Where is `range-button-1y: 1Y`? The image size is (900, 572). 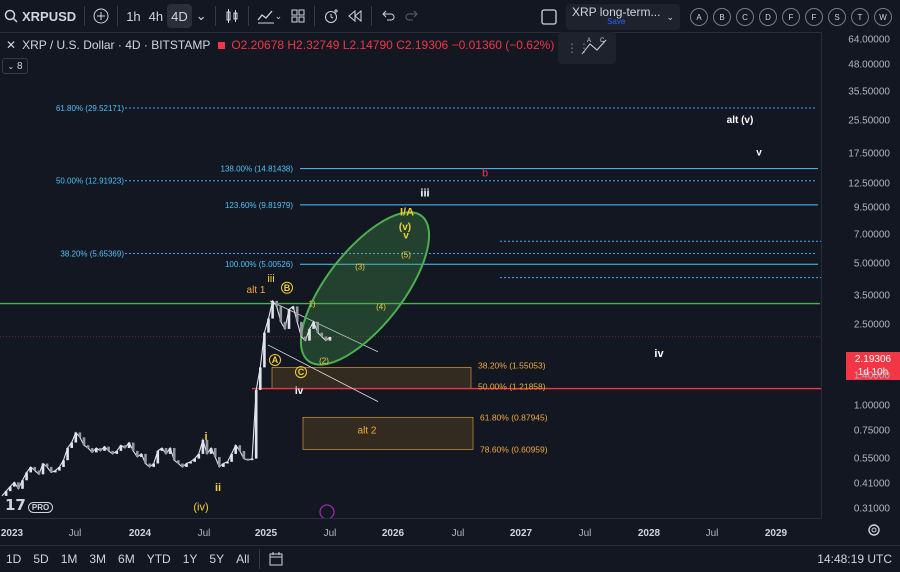
range-button-1y: 1Y is located at coordinates (190, 559).